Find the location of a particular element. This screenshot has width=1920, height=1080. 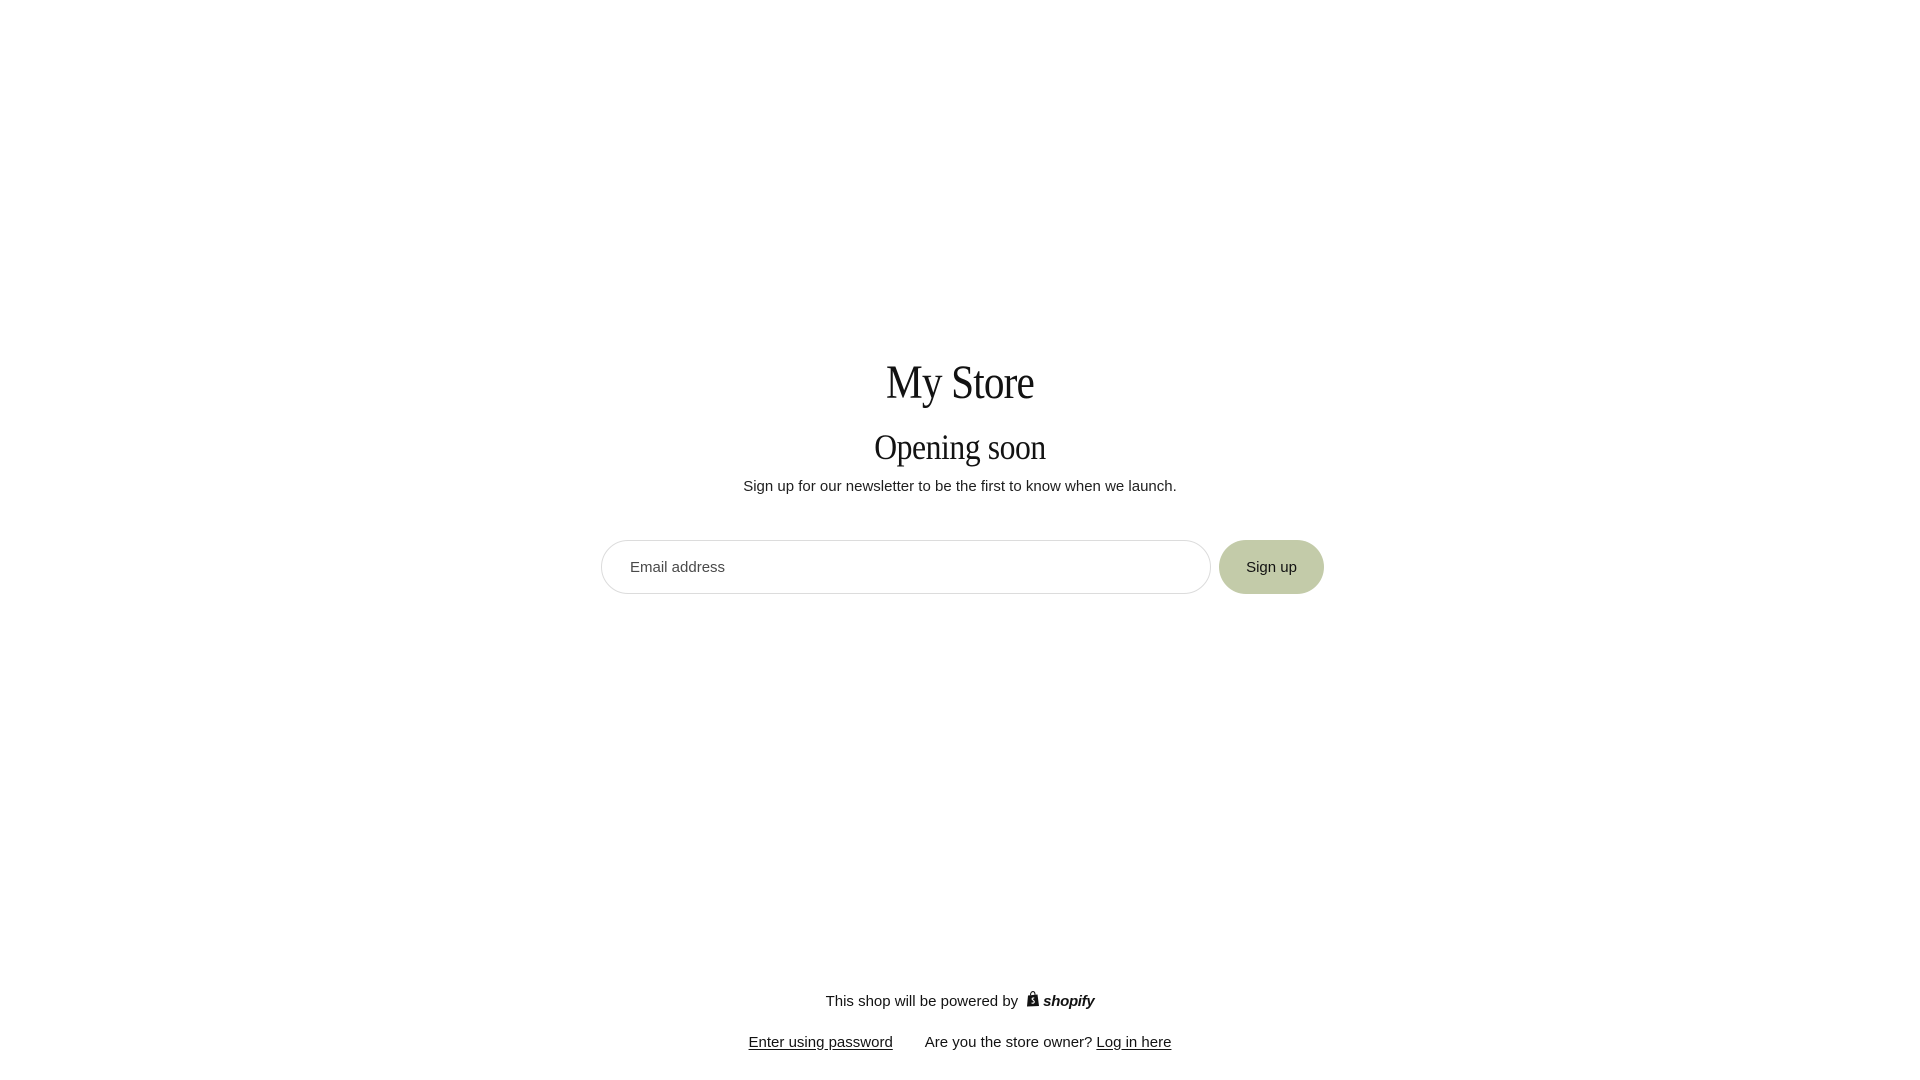

shopify-bag-icon is located at coordinates (1033, 1001).